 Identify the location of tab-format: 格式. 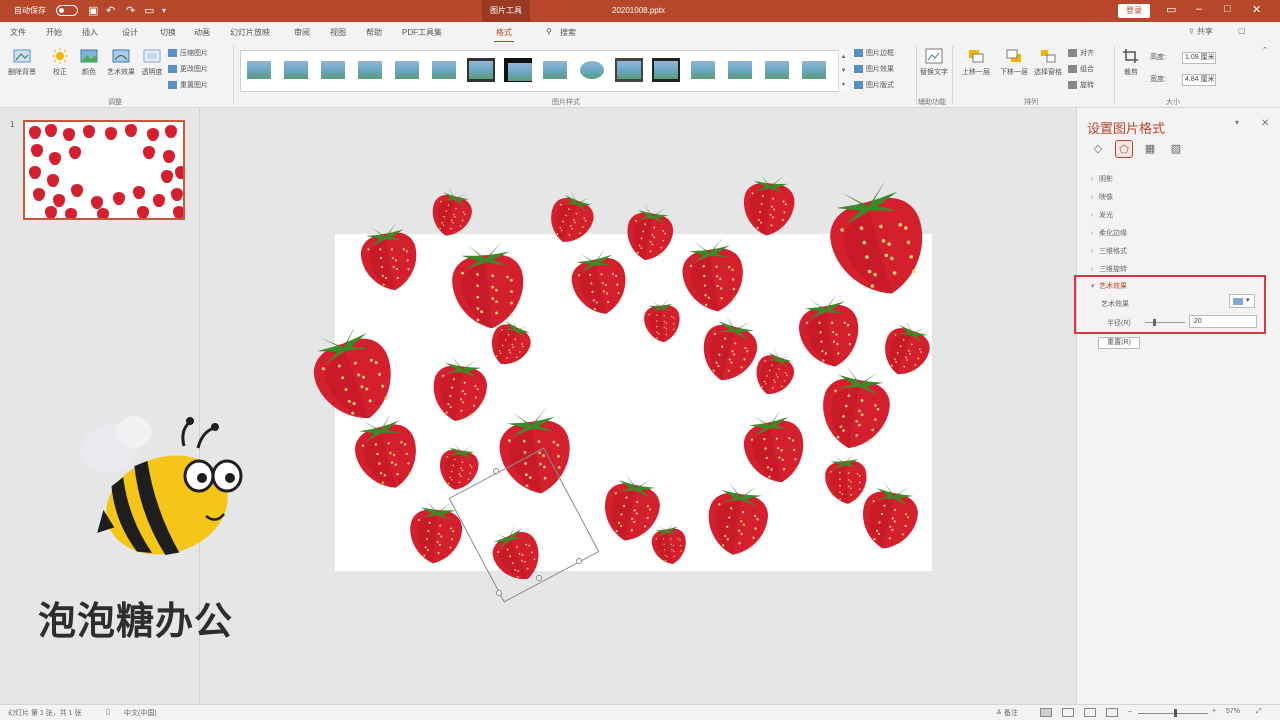
(504, 35).